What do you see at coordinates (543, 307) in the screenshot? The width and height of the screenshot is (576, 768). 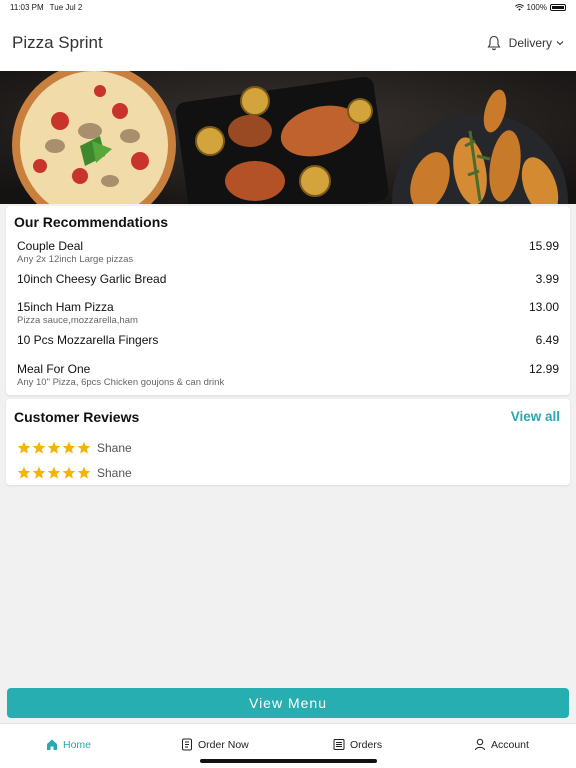 I see `item-price: 13.00` at bounding box center [543, 307].